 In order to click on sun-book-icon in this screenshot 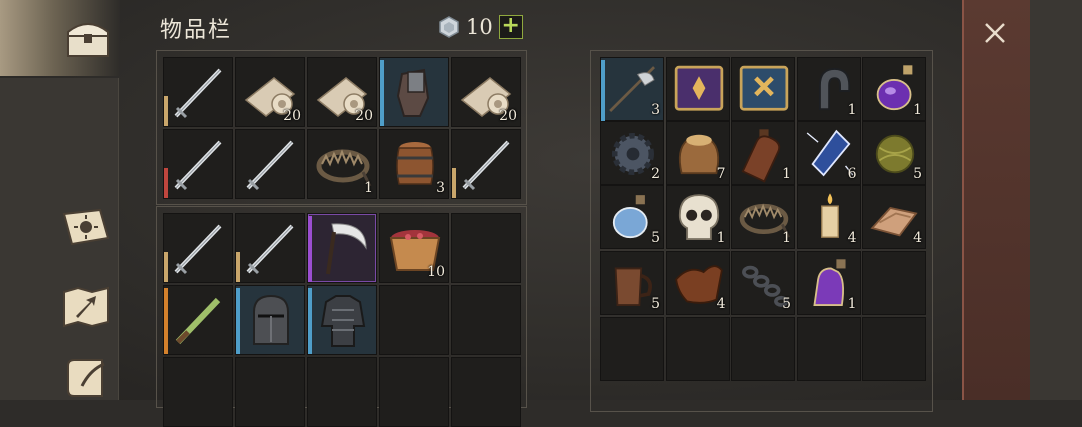, I will do `click(86, 227)`.